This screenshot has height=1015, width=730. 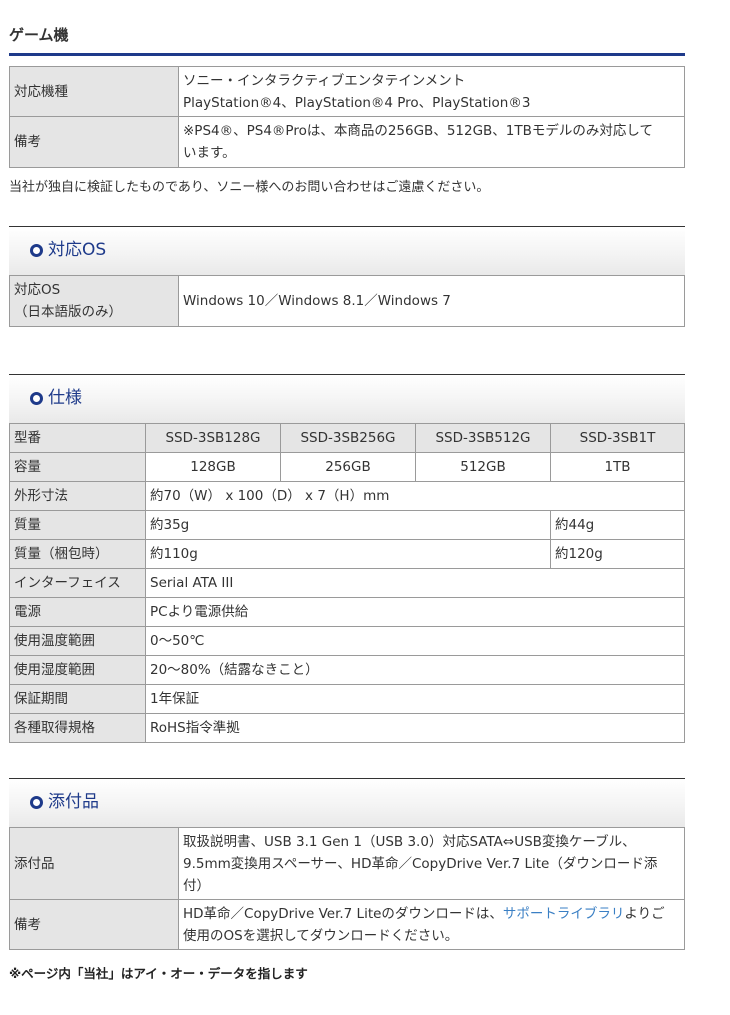 I want to click on spec-section-title: 仕様, so click(x=65, y=398).